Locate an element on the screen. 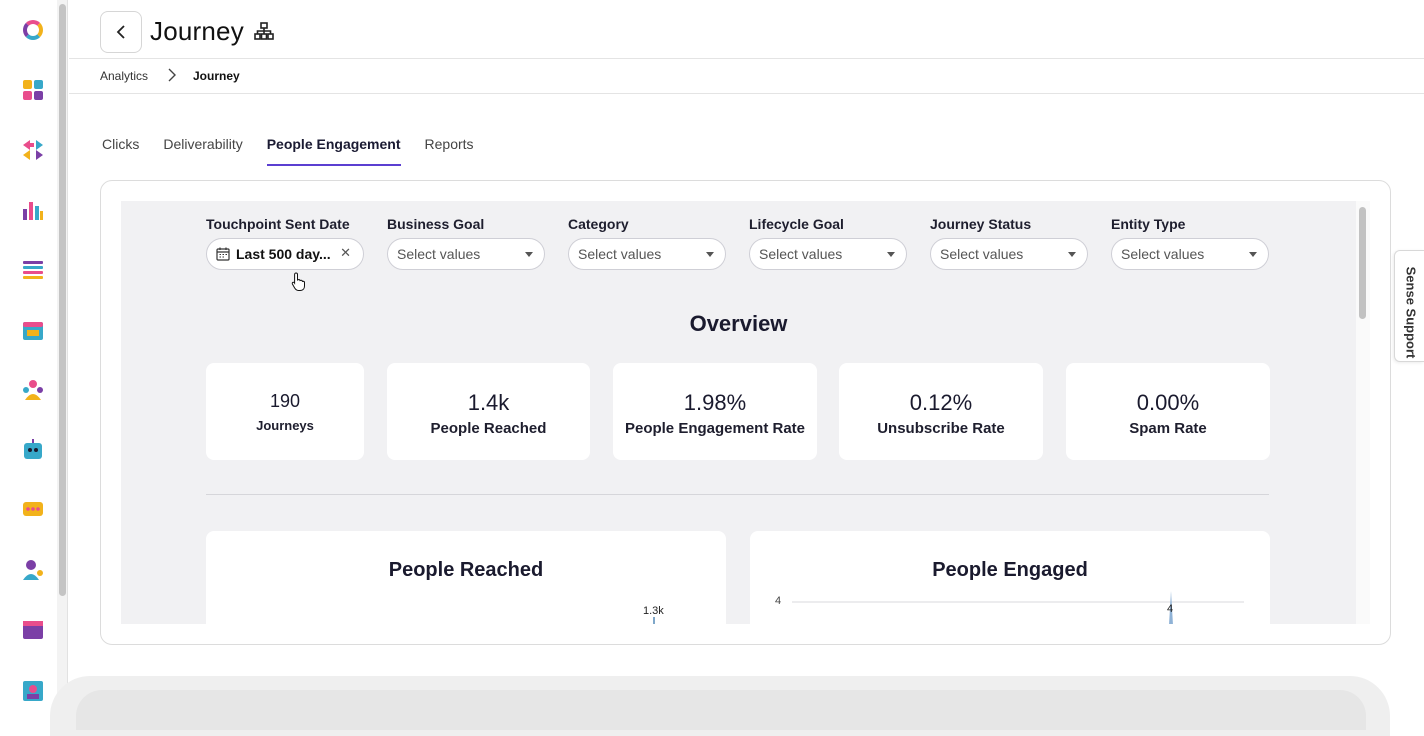  kpi-unsubscribe-rate: 0.12% Unsubscribe Rate is located at coordinates (941, 411).